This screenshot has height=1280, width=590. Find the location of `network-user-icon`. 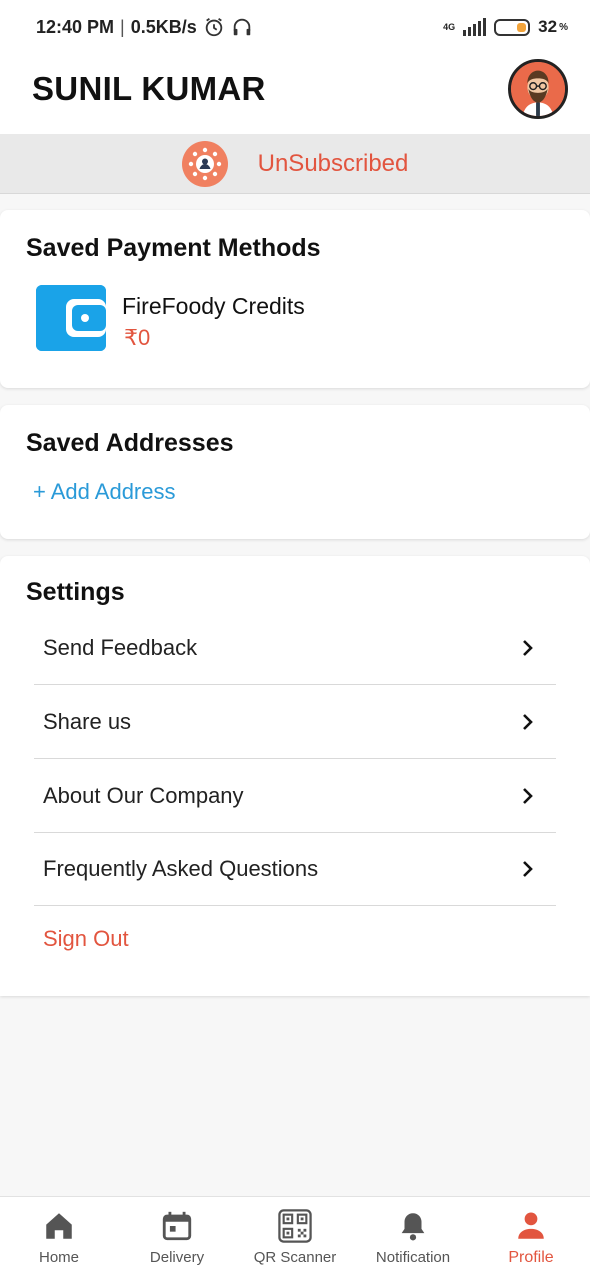

network-user-icon is located at coordinates (204, 163).